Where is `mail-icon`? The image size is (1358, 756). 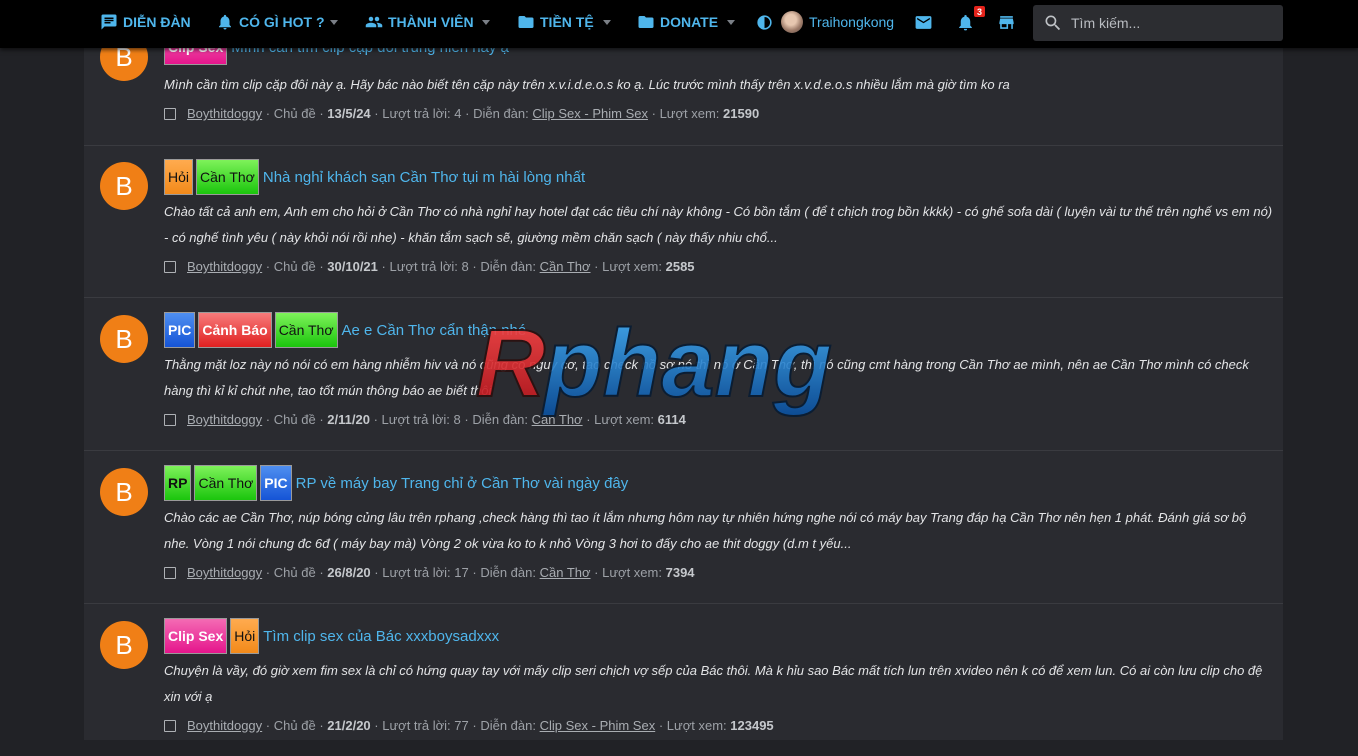
mail-icon is located at coordinates (923, 22).